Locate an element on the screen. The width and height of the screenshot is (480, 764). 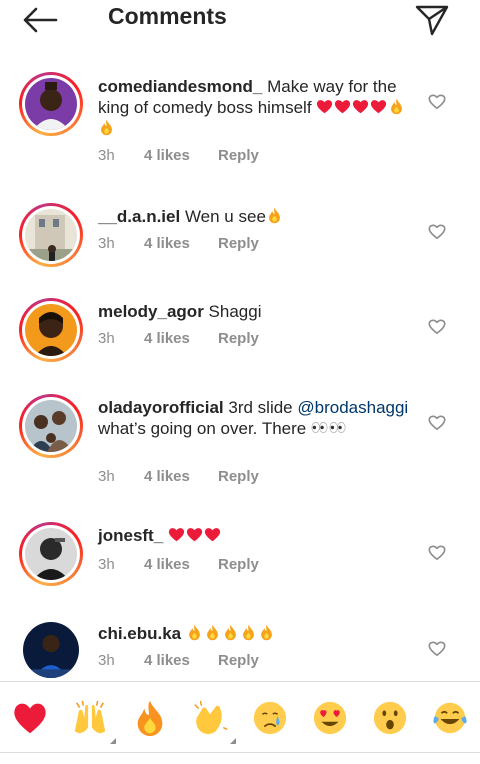
surprised-face-icon is located at coordinates (390, 718).